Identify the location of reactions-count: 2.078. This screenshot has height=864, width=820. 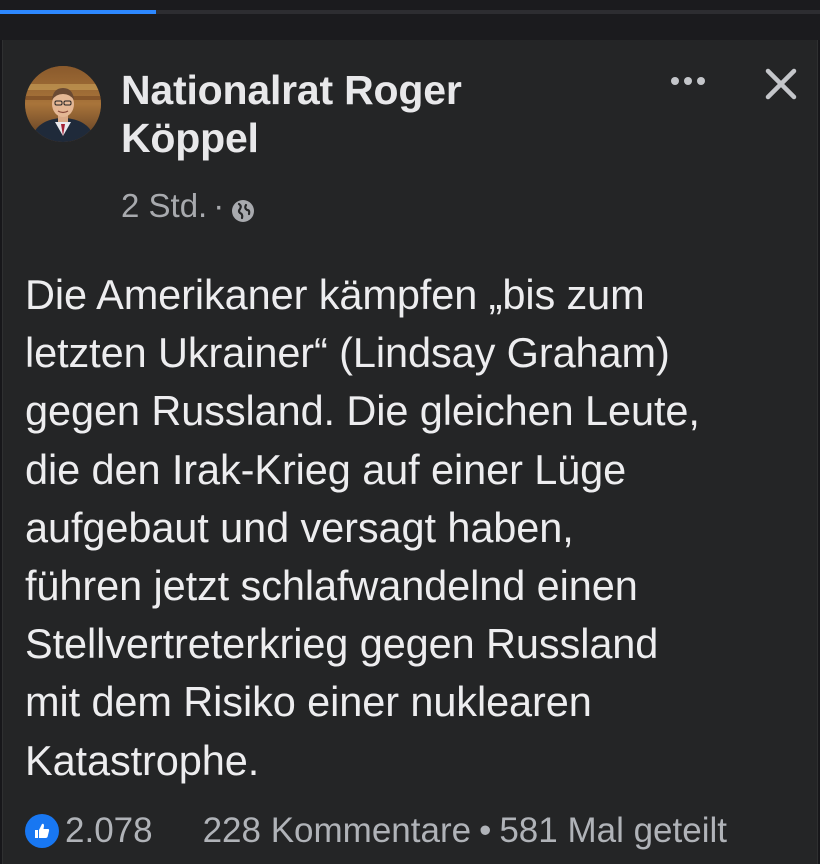
(109, 831).